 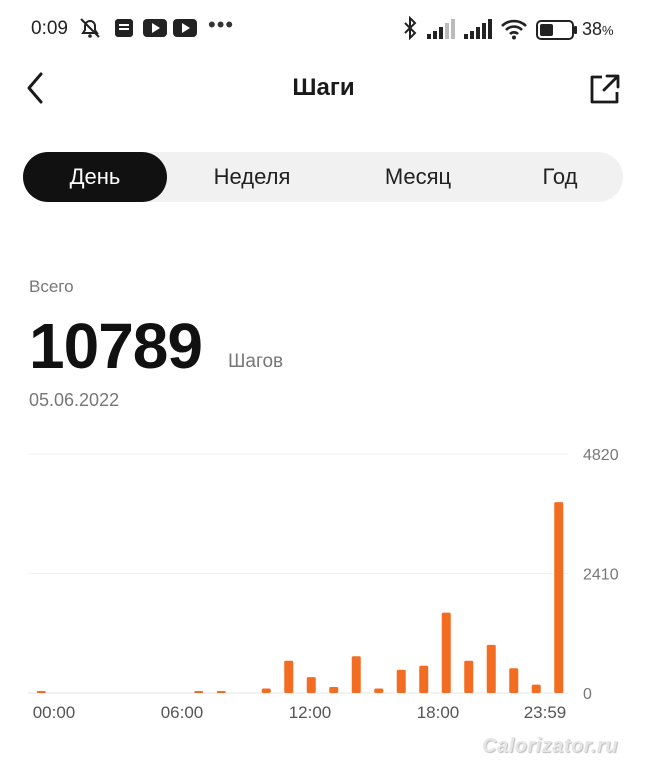 What do you see at coordinates (116, 346) in the screenshot?
I see `total-steps-value: 10789` at bounding box center [116, 346].